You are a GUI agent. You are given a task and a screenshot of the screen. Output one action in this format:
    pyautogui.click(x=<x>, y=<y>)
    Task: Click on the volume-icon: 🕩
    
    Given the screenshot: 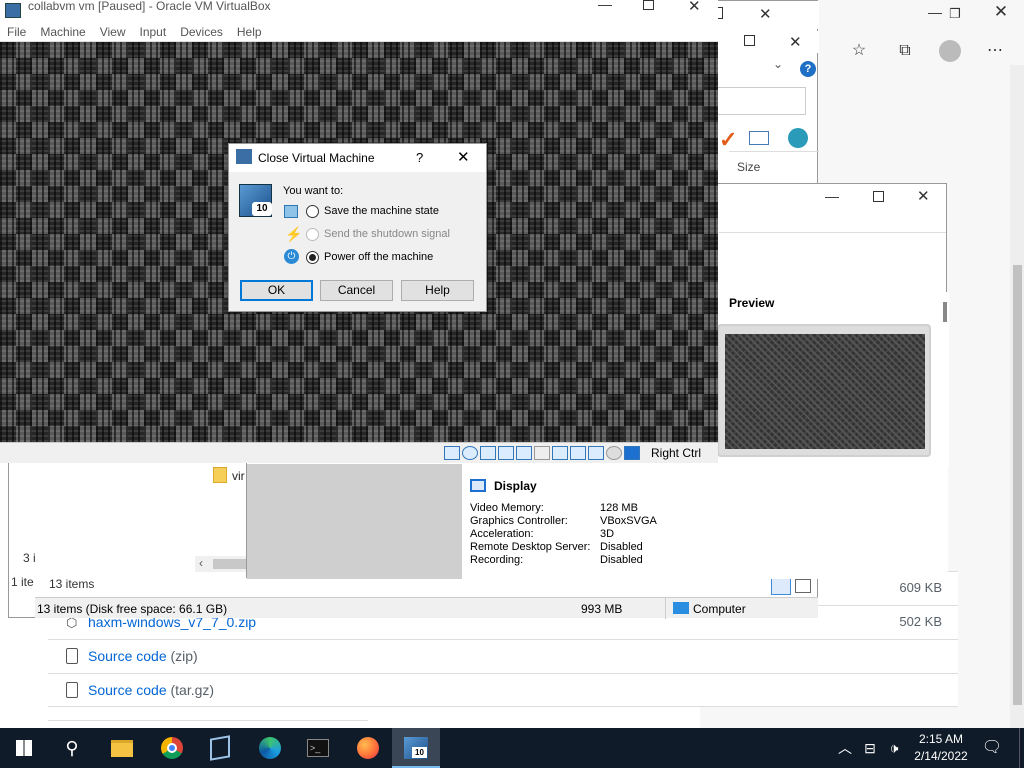 What is the action you would take?
    pyautogui.click(x=894, y=748)
    